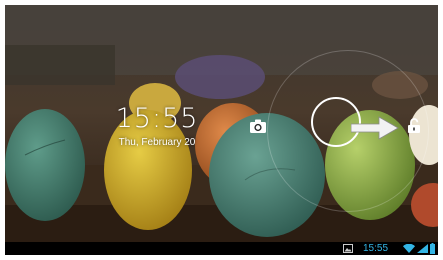  I want to click on battery-icon, so click(432, 248).